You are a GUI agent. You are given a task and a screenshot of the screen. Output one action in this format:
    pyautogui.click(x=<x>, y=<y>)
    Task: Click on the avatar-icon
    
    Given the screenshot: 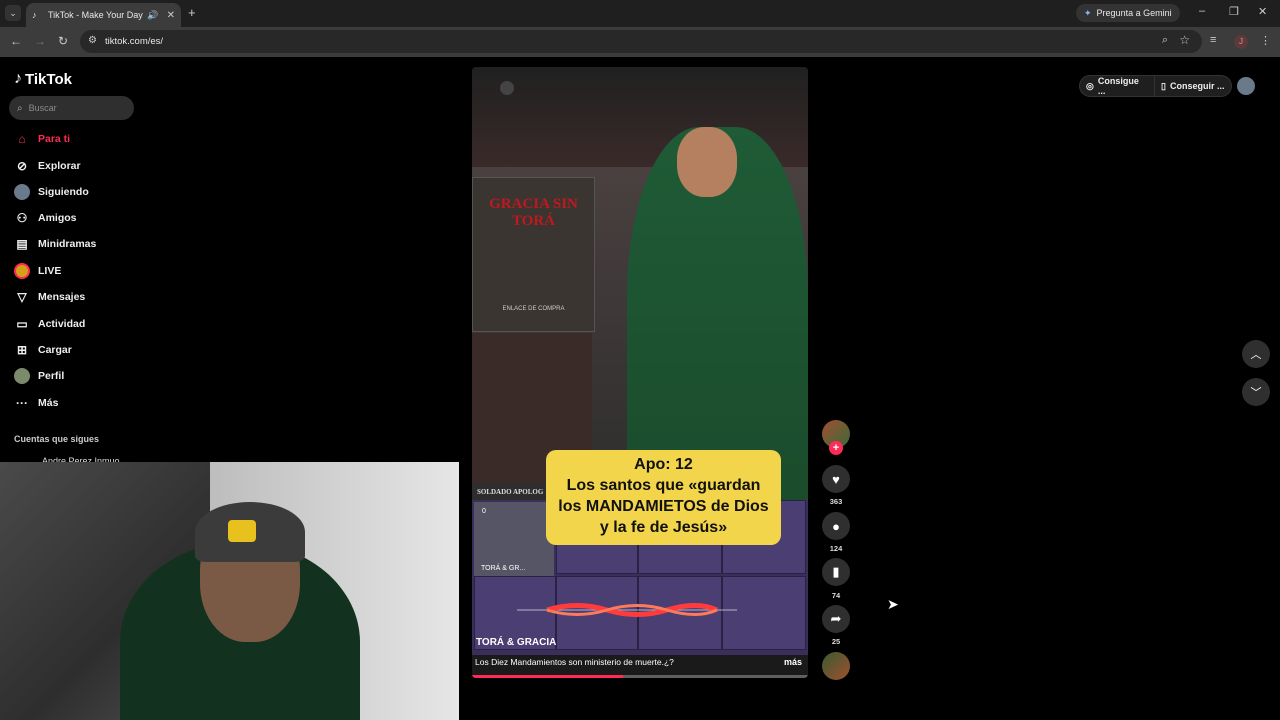 What is the action you would take?
    pyautogui.click(x=22, y=192)
    